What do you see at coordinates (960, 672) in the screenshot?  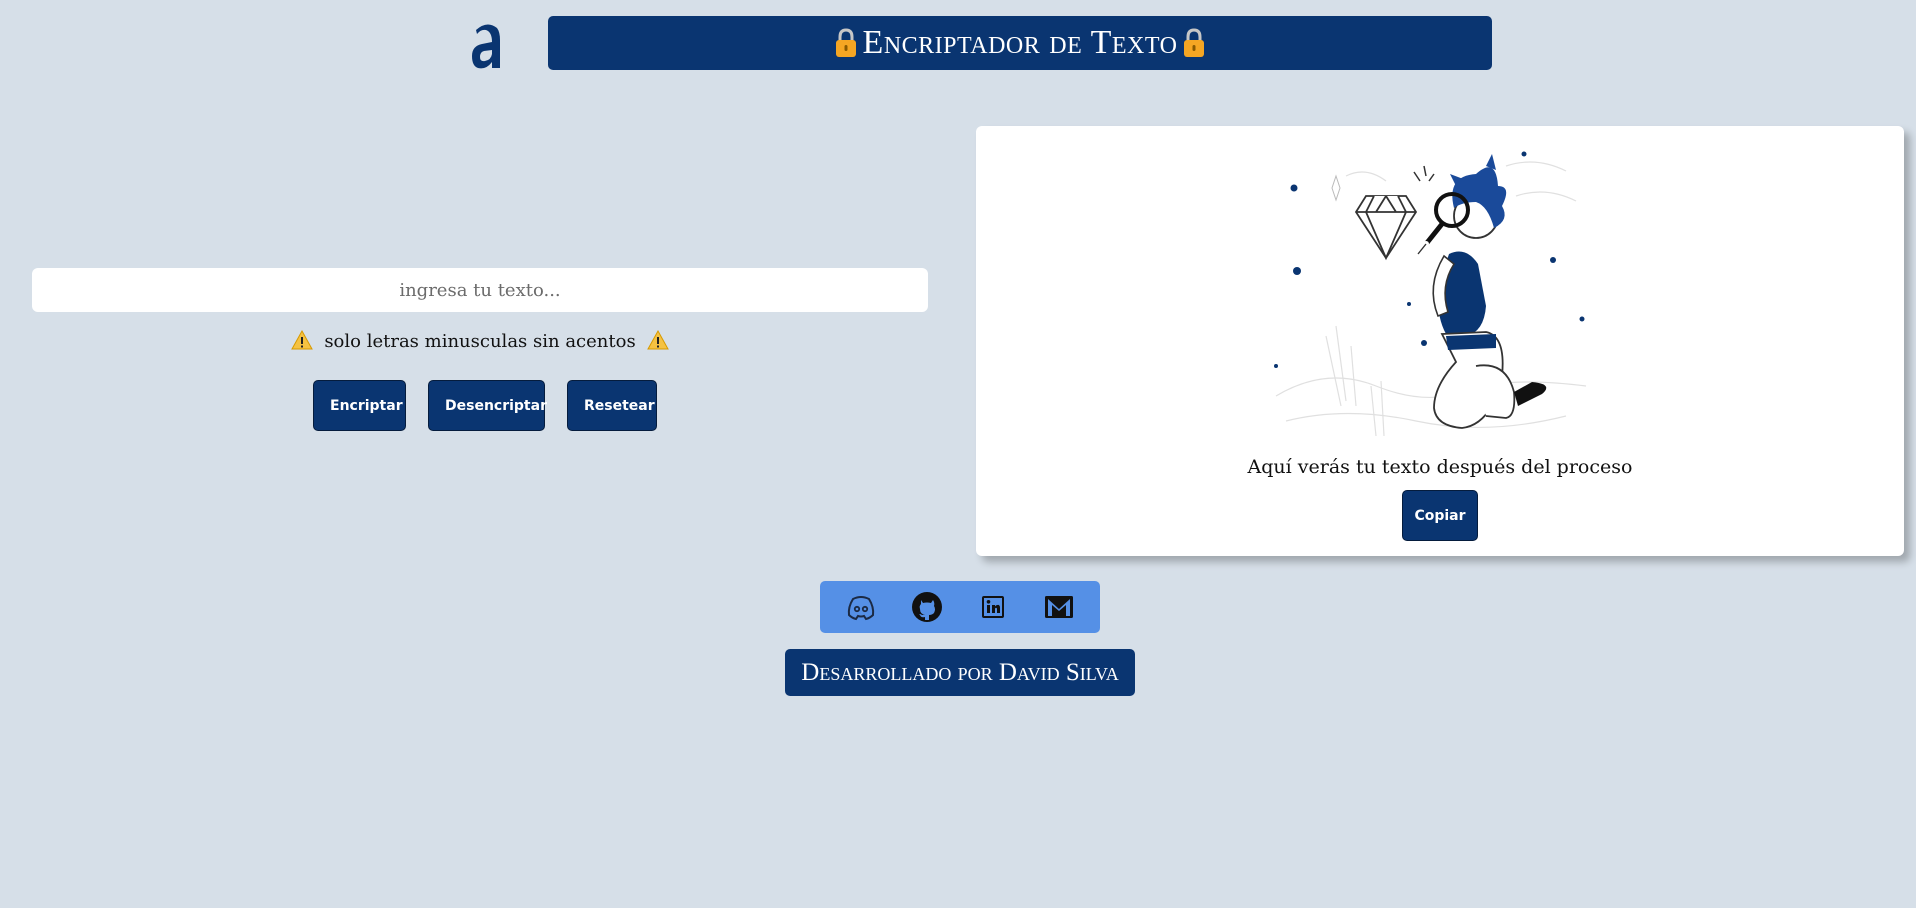 I see `footer-credit: Desarrollado por David Silva` at bounding box center [960, 672].